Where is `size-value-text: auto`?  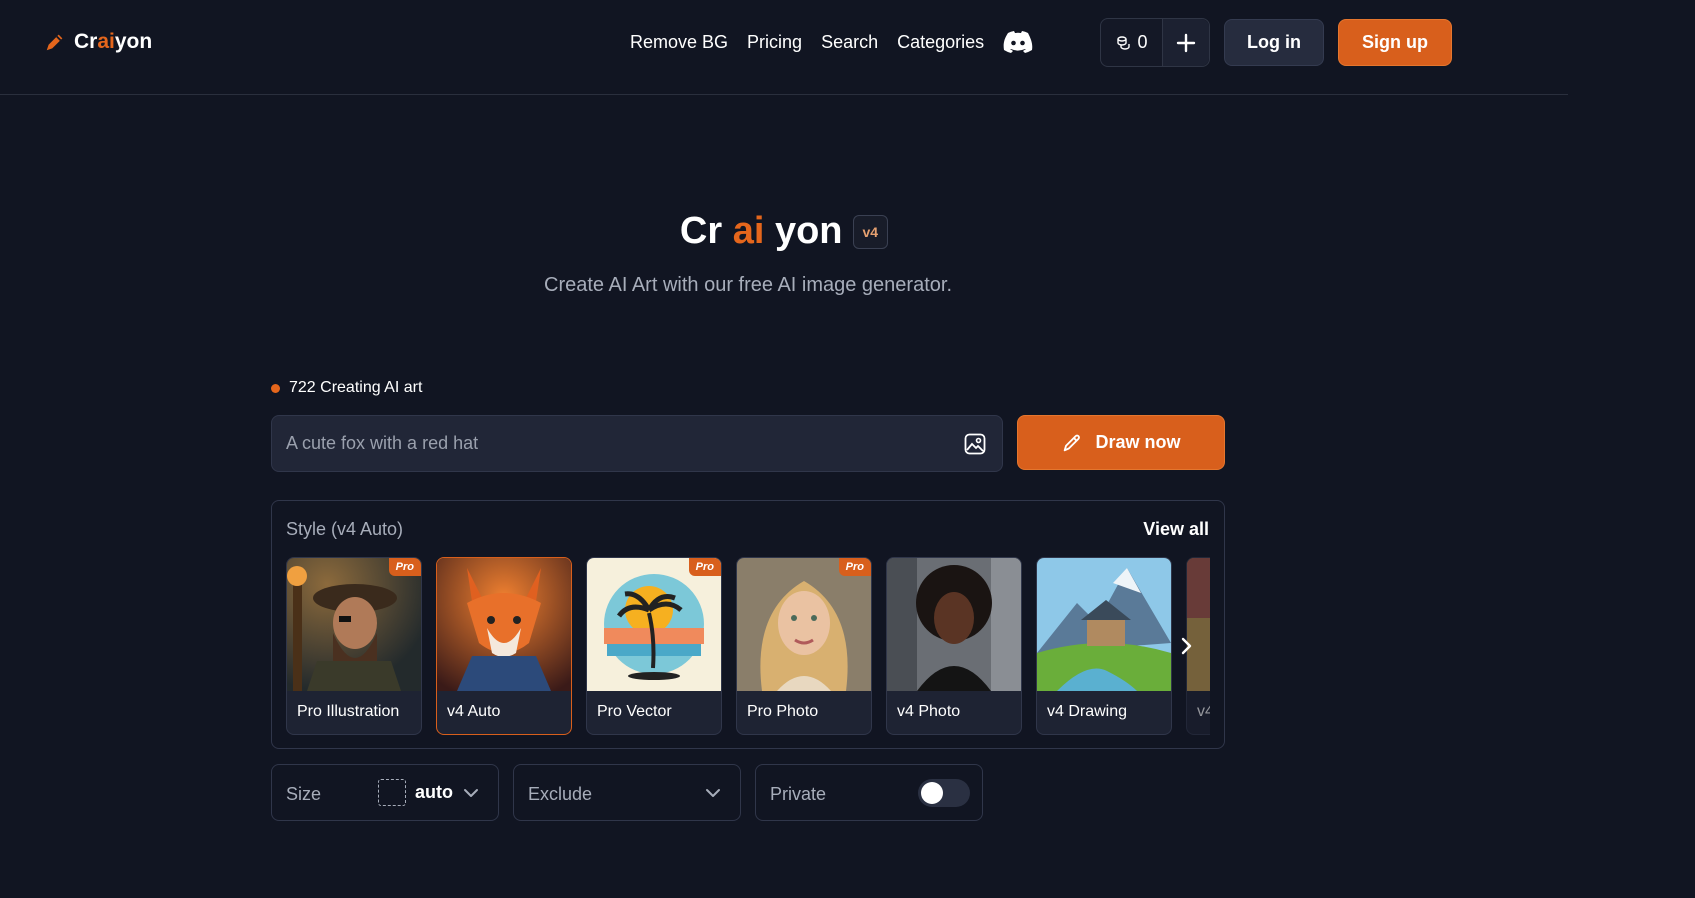 size-value-text: auto is located at coordinates (434, 792).